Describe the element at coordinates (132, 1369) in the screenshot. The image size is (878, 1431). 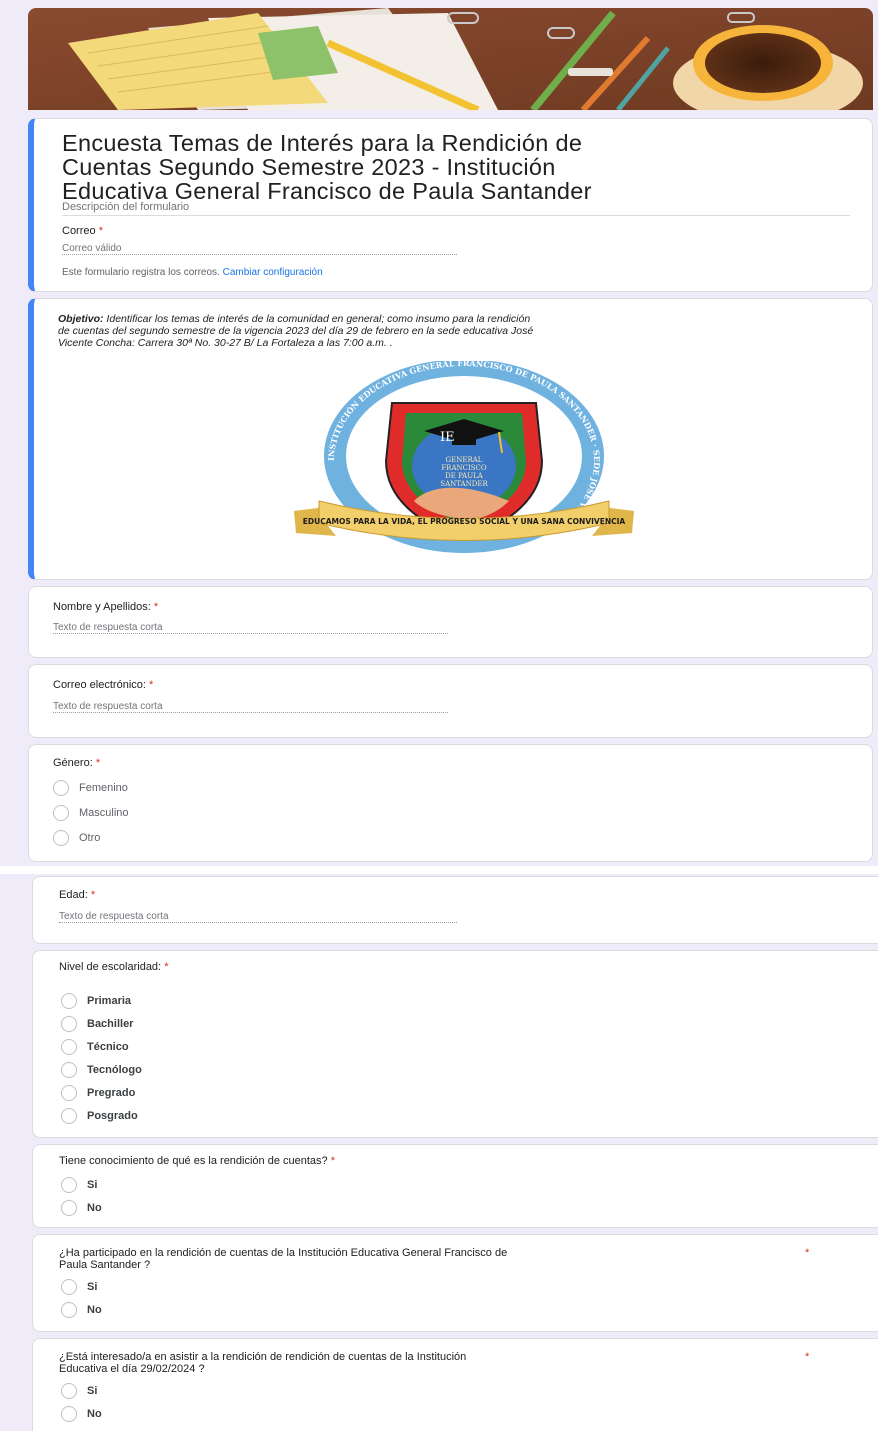
I see `question-title: Educativa el día 29/02/2024 ?` at that location.